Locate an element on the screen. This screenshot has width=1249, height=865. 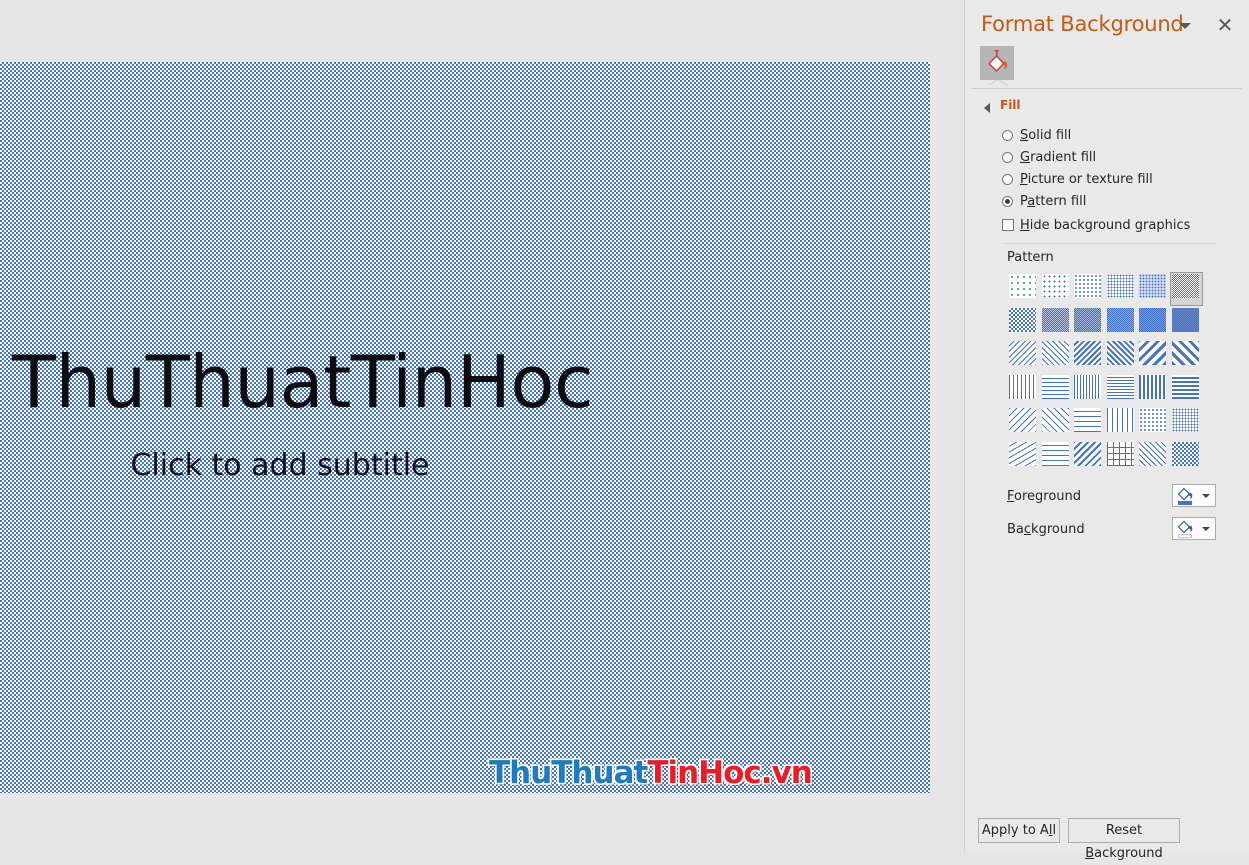
section-divider is located at coordinates (1110, 243).